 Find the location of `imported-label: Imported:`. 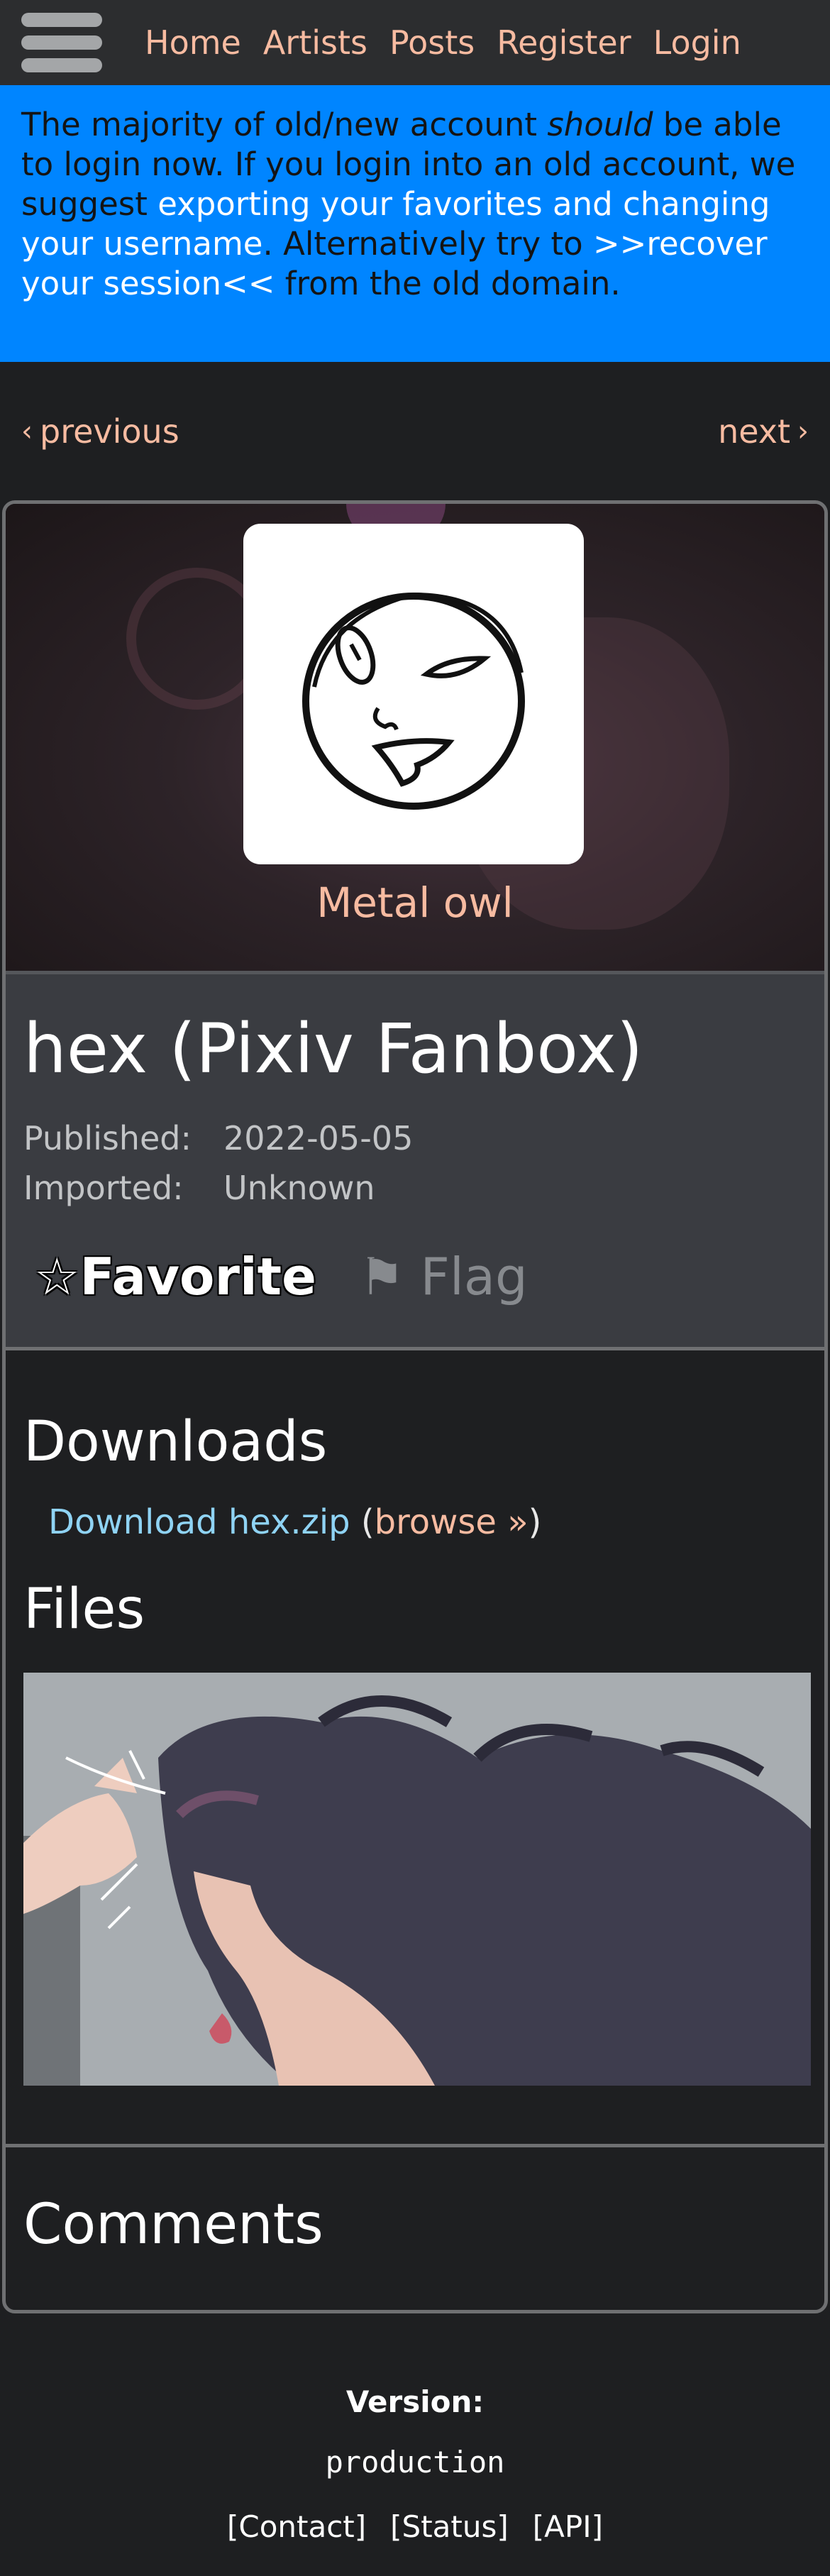

imported-label: Imported: is located at coordinates (104, 1187).